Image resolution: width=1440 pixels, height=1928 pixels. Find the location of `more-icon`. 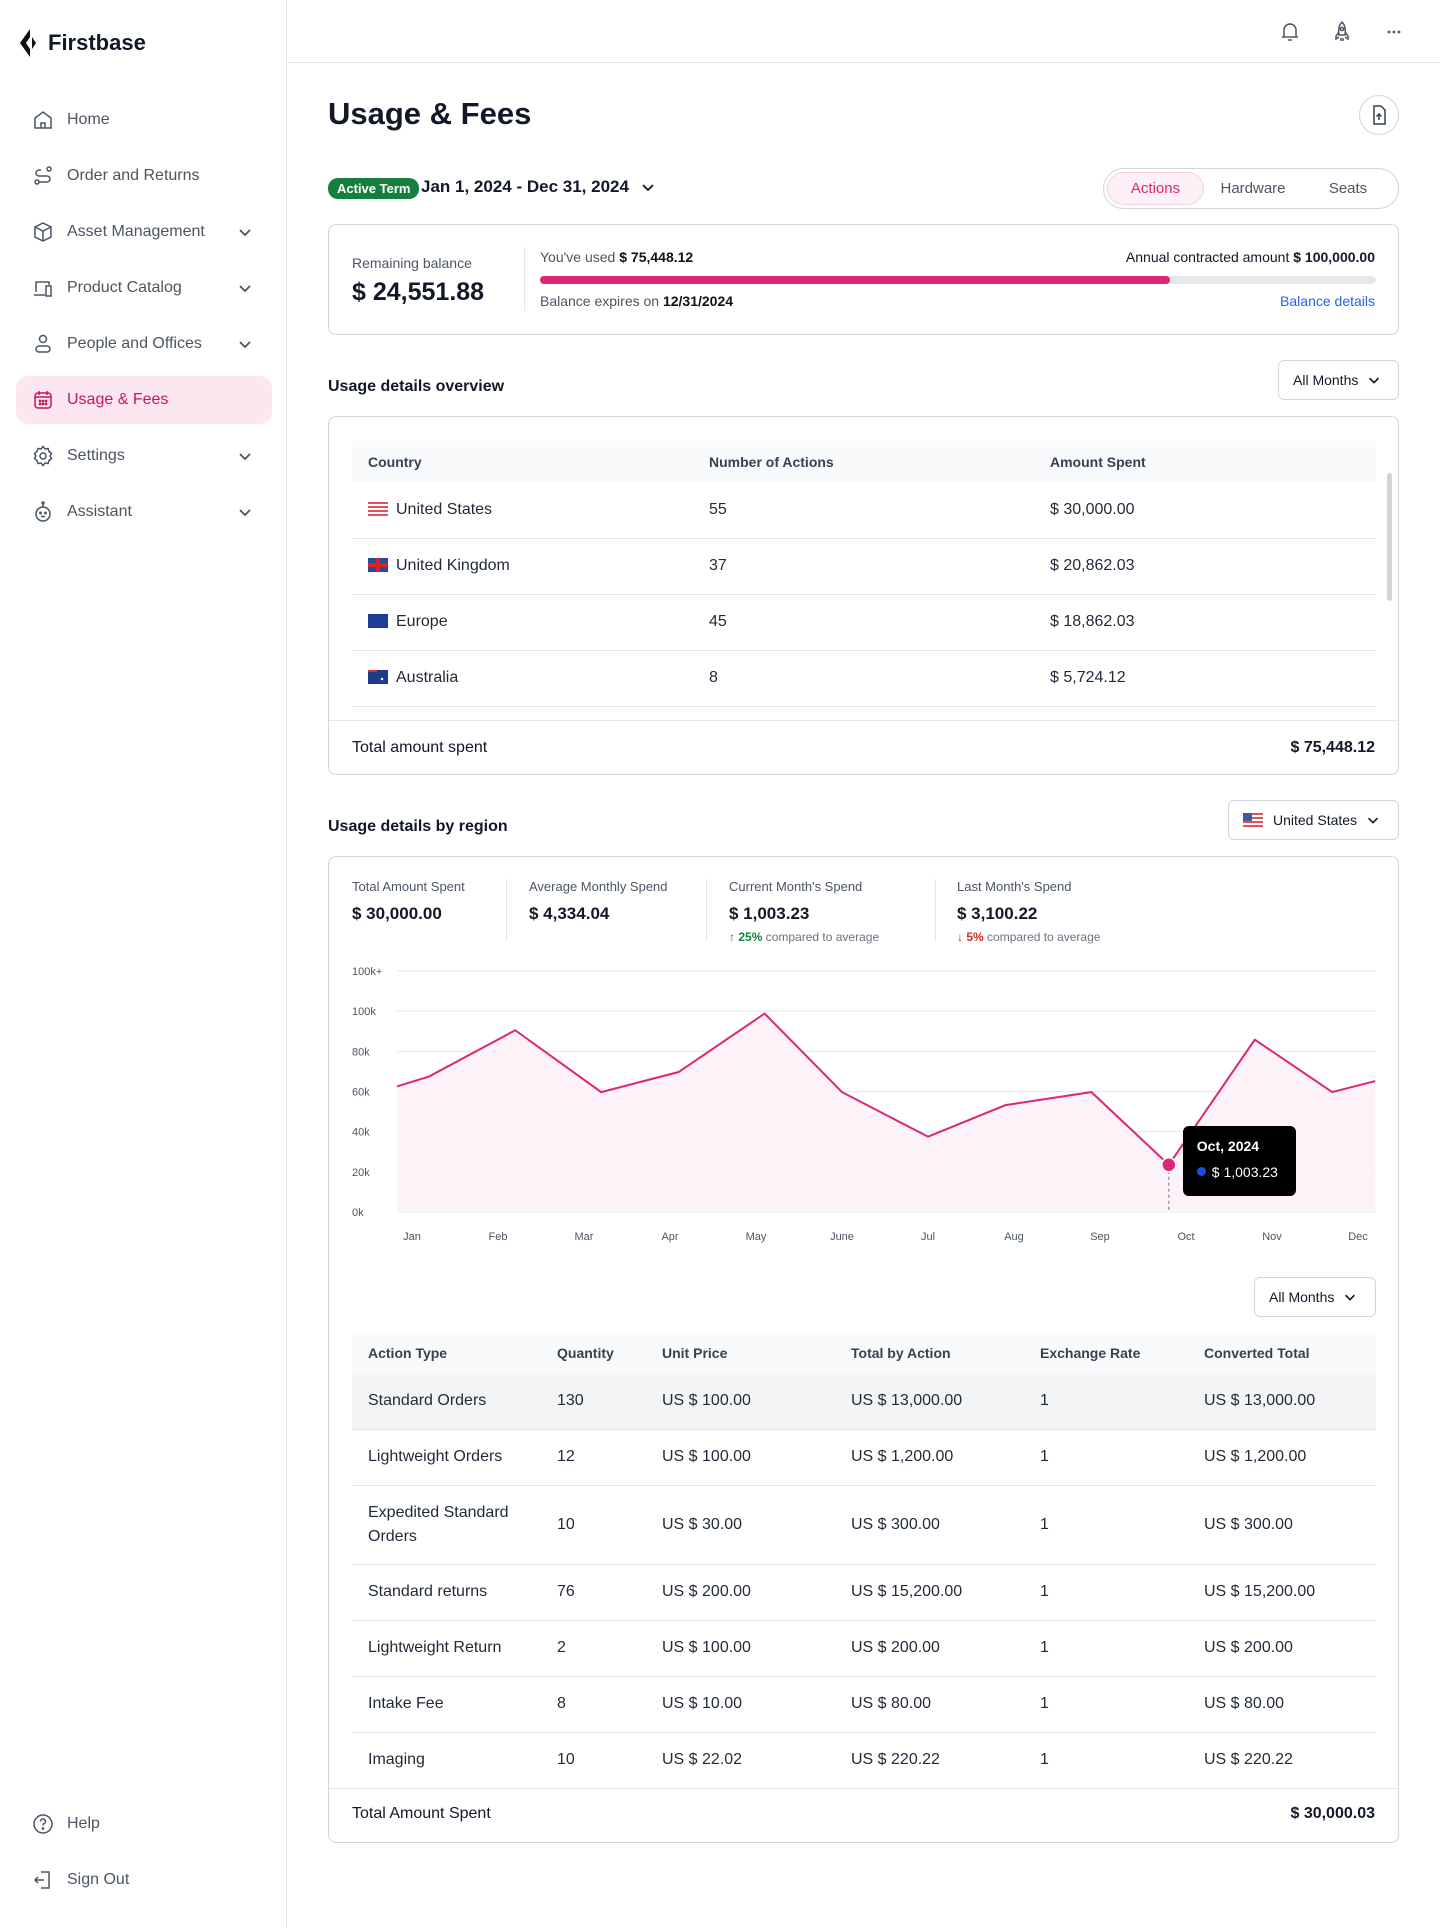

more-icon is located at coordinates (1394, 32).